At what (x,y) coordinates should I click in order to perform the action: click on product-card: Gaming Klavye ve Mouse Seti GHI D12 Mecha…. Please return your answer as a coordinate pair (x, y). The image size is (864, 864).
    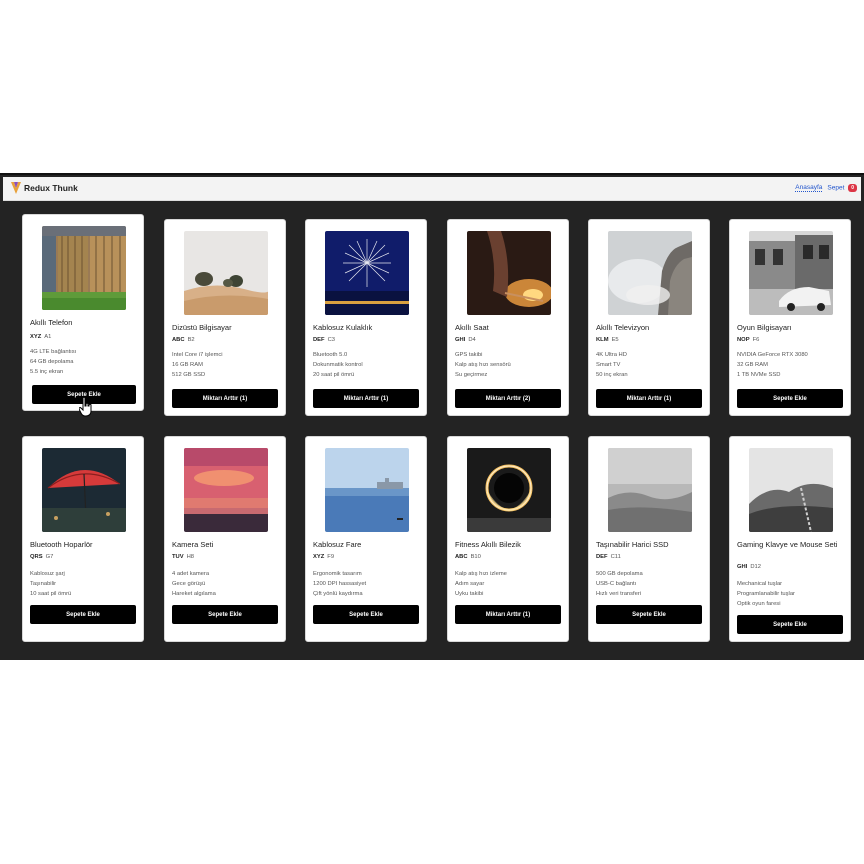
    Looking at the image, I should click on (790, 539).